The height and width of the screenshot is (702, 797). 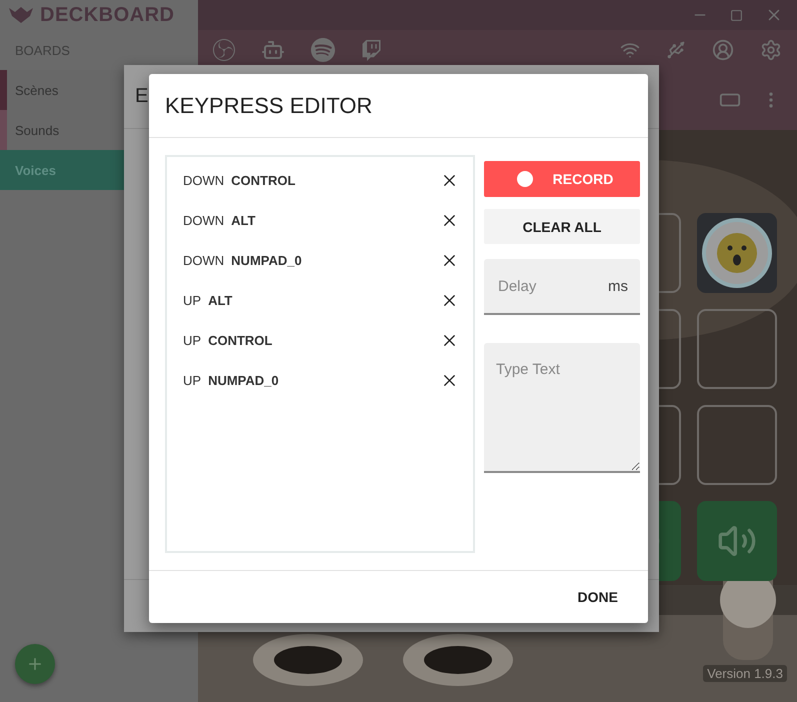 I want to click on add-button, so click(x=35, y=664).